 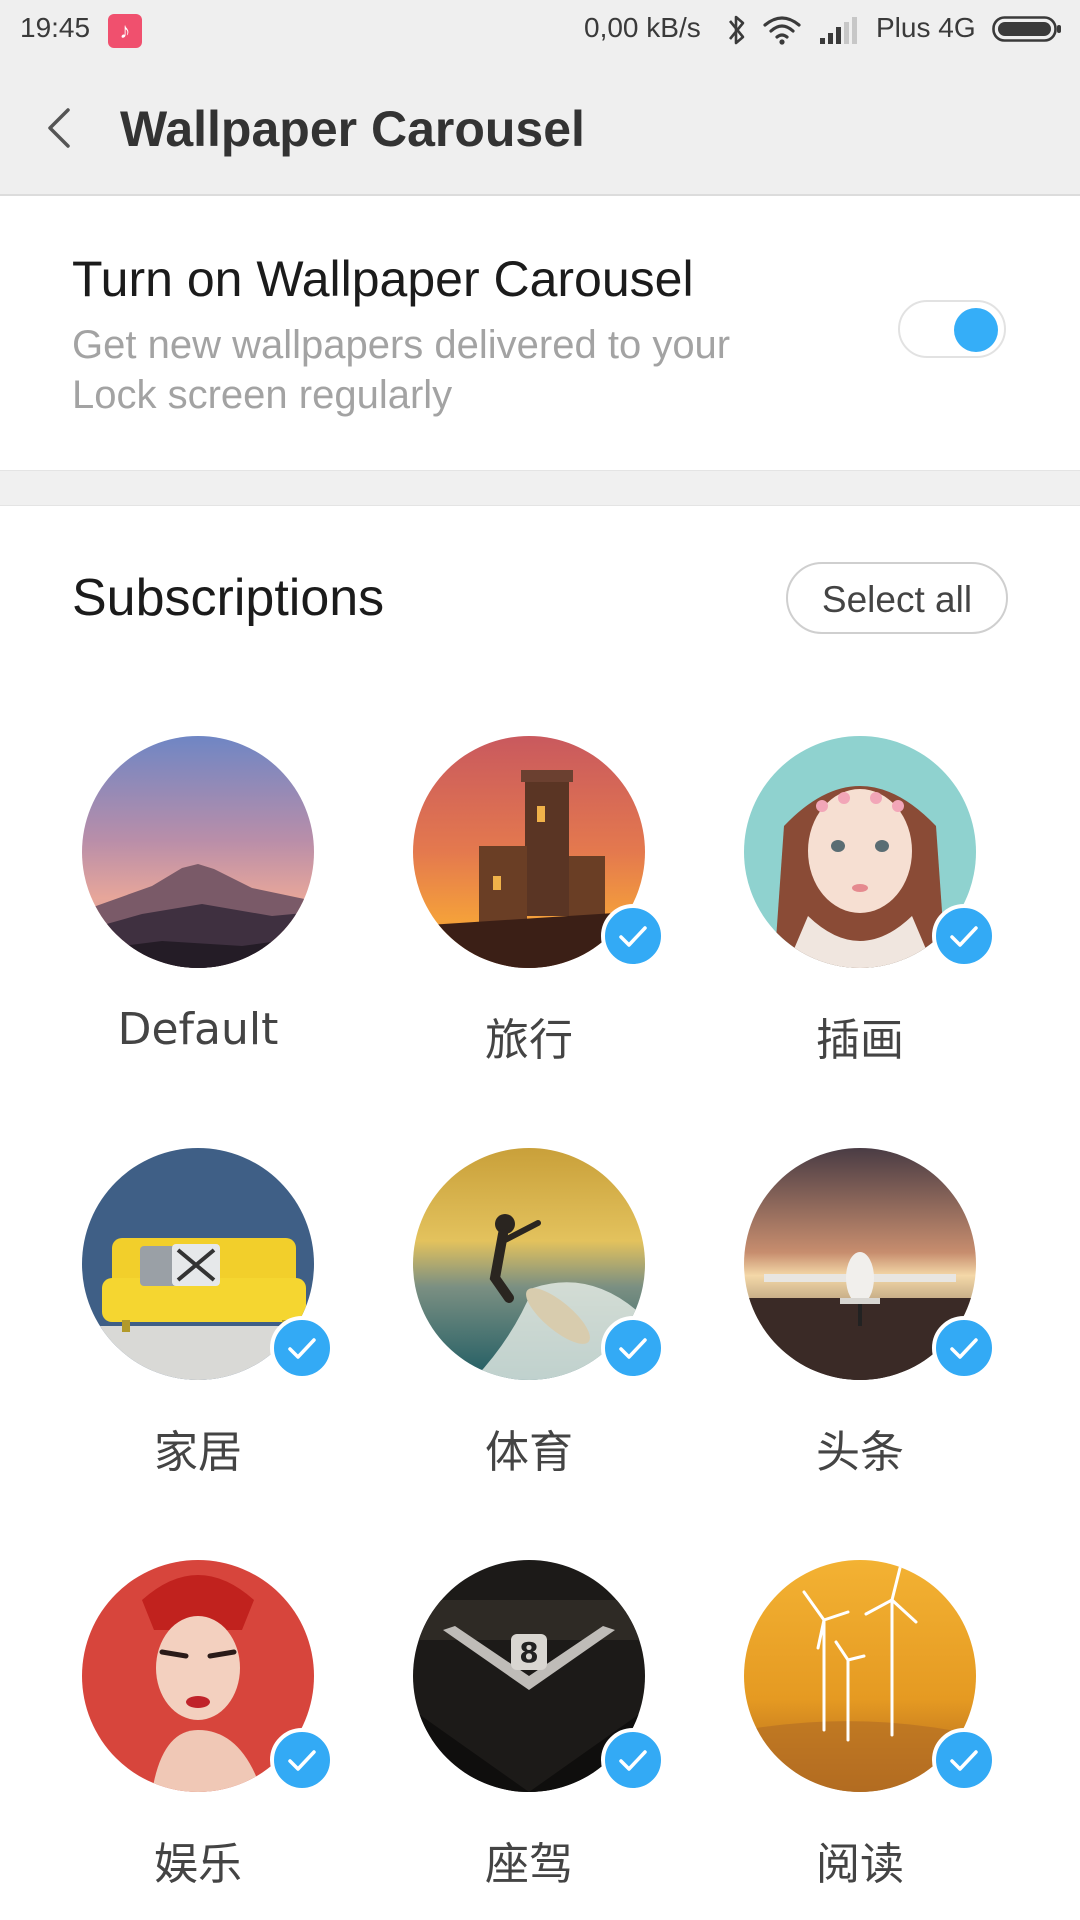 I want to click on subscription-tile-reading: 阅读, so click(x=837, y=1730).